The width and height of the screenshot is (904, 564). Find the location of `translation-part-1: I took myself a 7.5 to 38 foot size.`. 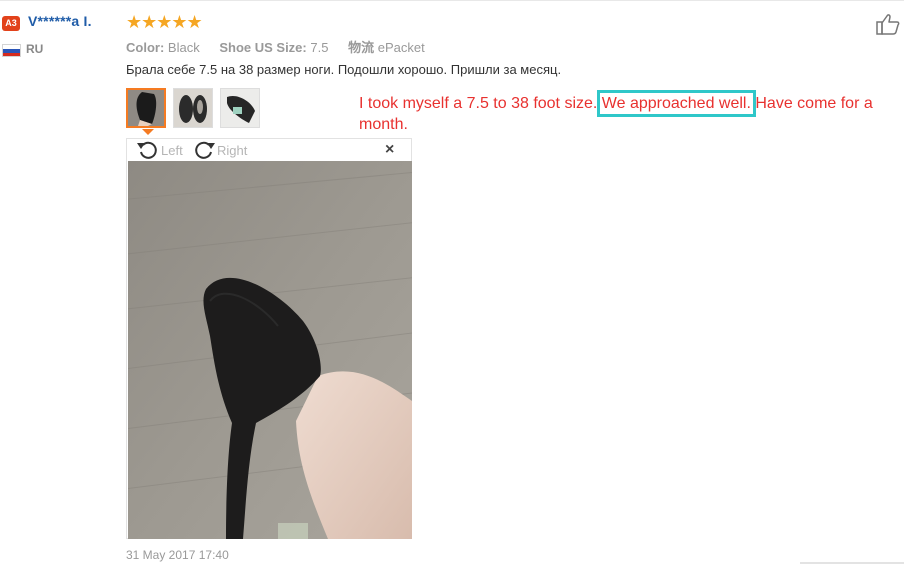

translation-part-1: I took myself a 7.5 to 38 foot size. is located at coordinates (480, 103).